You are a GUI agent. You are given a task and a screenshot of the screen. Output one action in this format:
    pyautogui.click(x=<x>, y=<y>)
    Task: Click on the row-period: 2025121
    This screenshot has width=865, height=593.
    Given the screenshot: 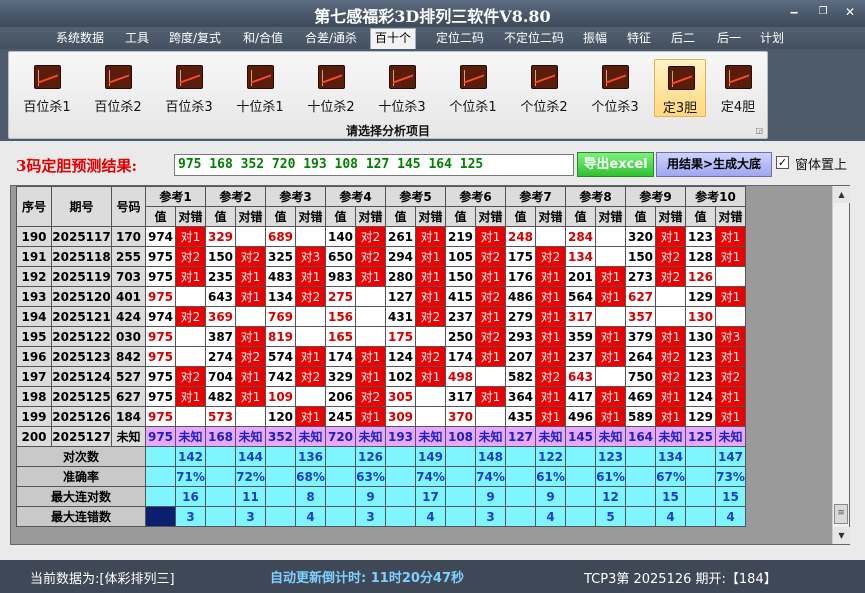 What is the action you would take?
    pyautogui.click(x=81, y=316)
    